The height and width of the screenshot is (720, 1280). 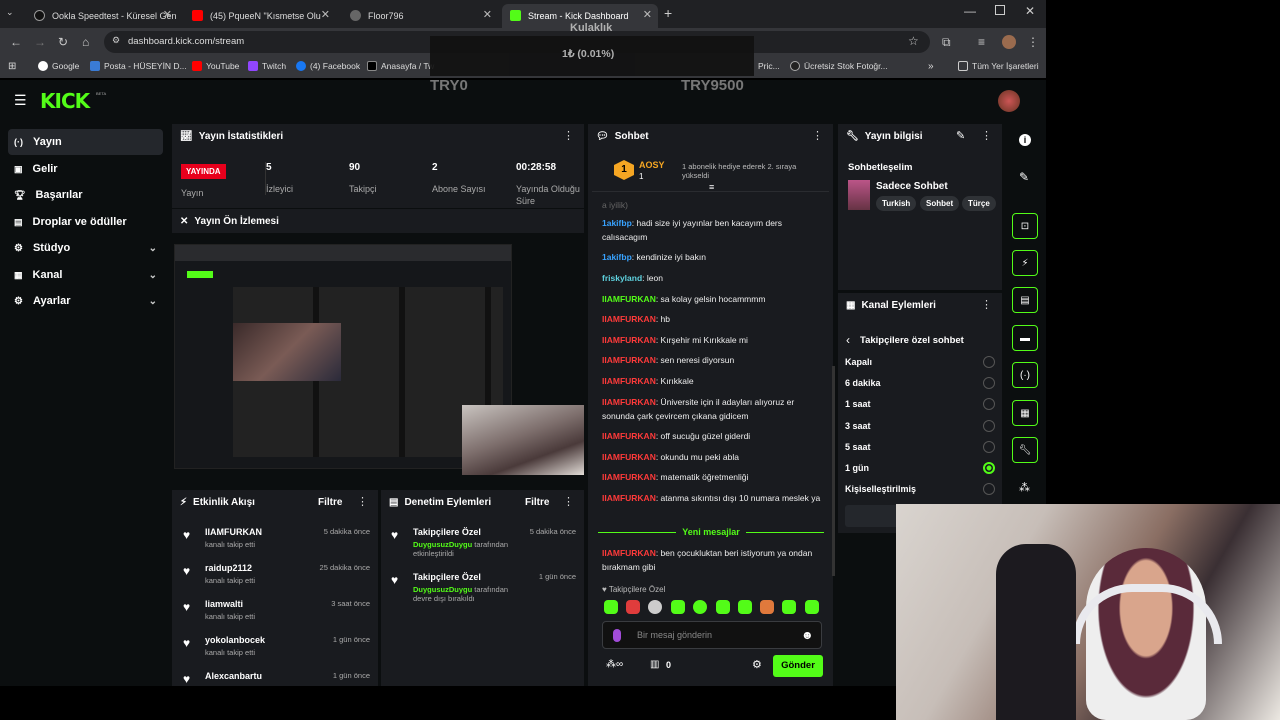 What do you see at coordinates (65, 101) in the screenshot?
I see `kick-logo: KICK` at bounding box center [65, 101].